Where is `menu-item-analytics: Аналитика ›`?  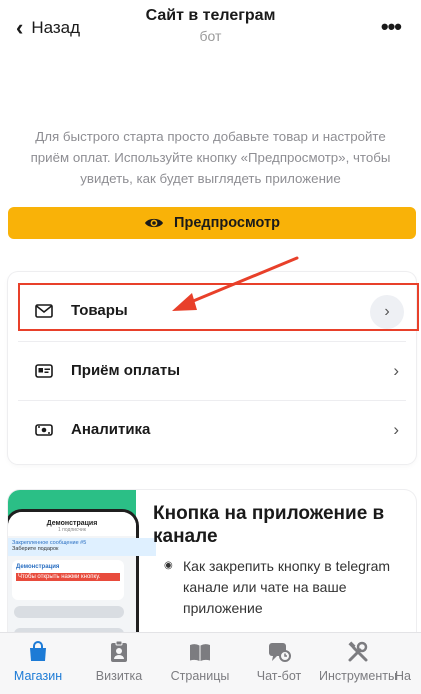
menu-item-analytics: Аналитика › is located at coordinates (212, 429).